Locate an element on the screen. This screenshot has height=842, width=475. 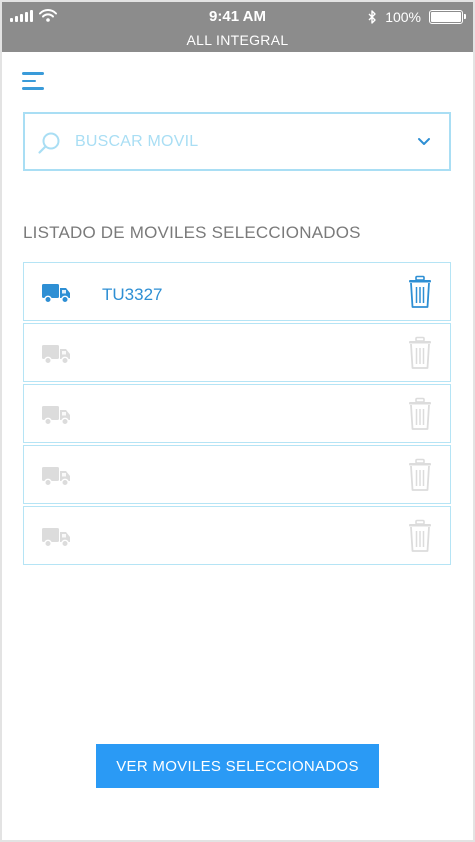
status-right: 100% is located at coordinates (417, 17).